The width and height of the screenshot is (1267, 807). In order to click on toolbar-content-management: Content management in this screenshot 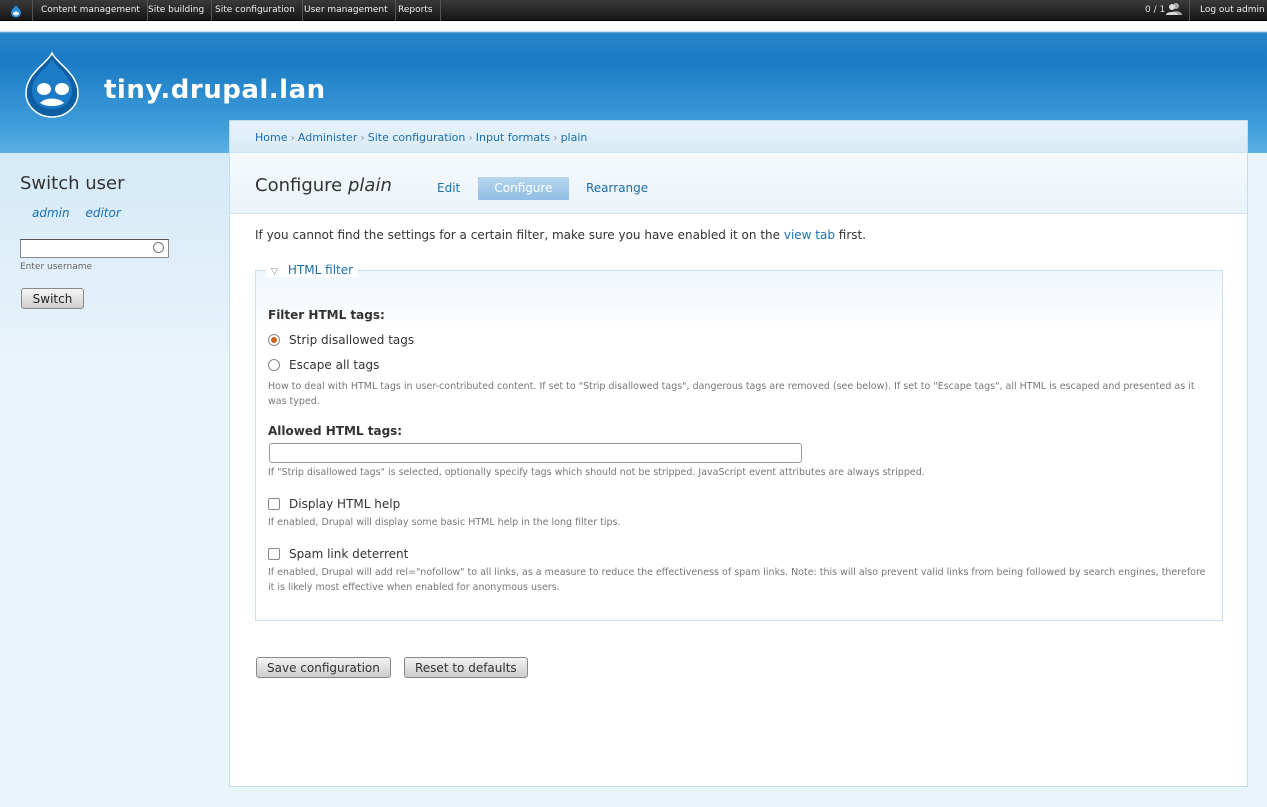, I will do `click(91, 10)`.